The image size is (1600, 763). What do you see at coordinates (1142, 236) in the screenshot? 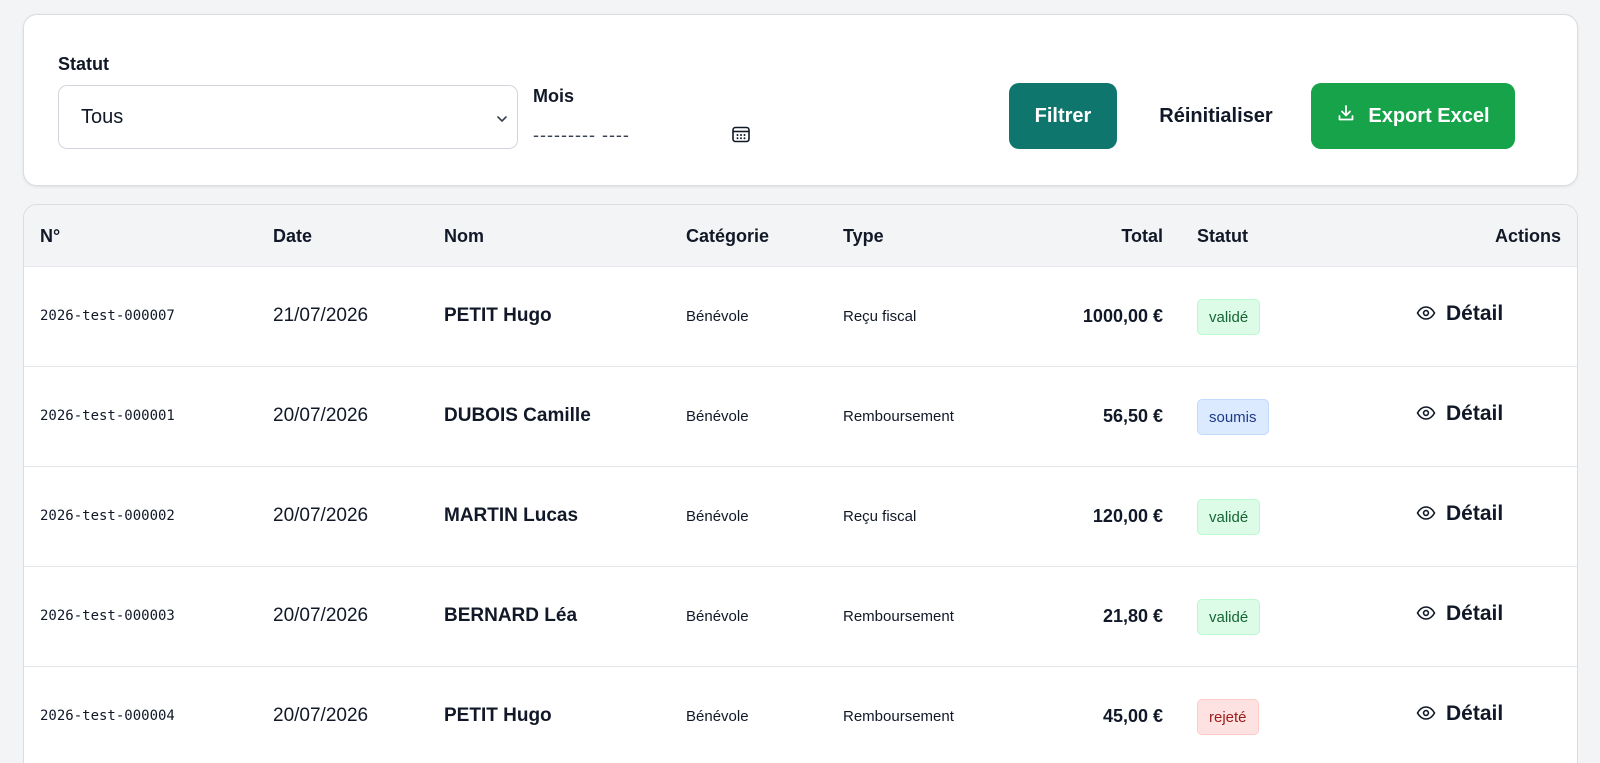
I see `header-total: Total` at bounding box center [1142, 236].